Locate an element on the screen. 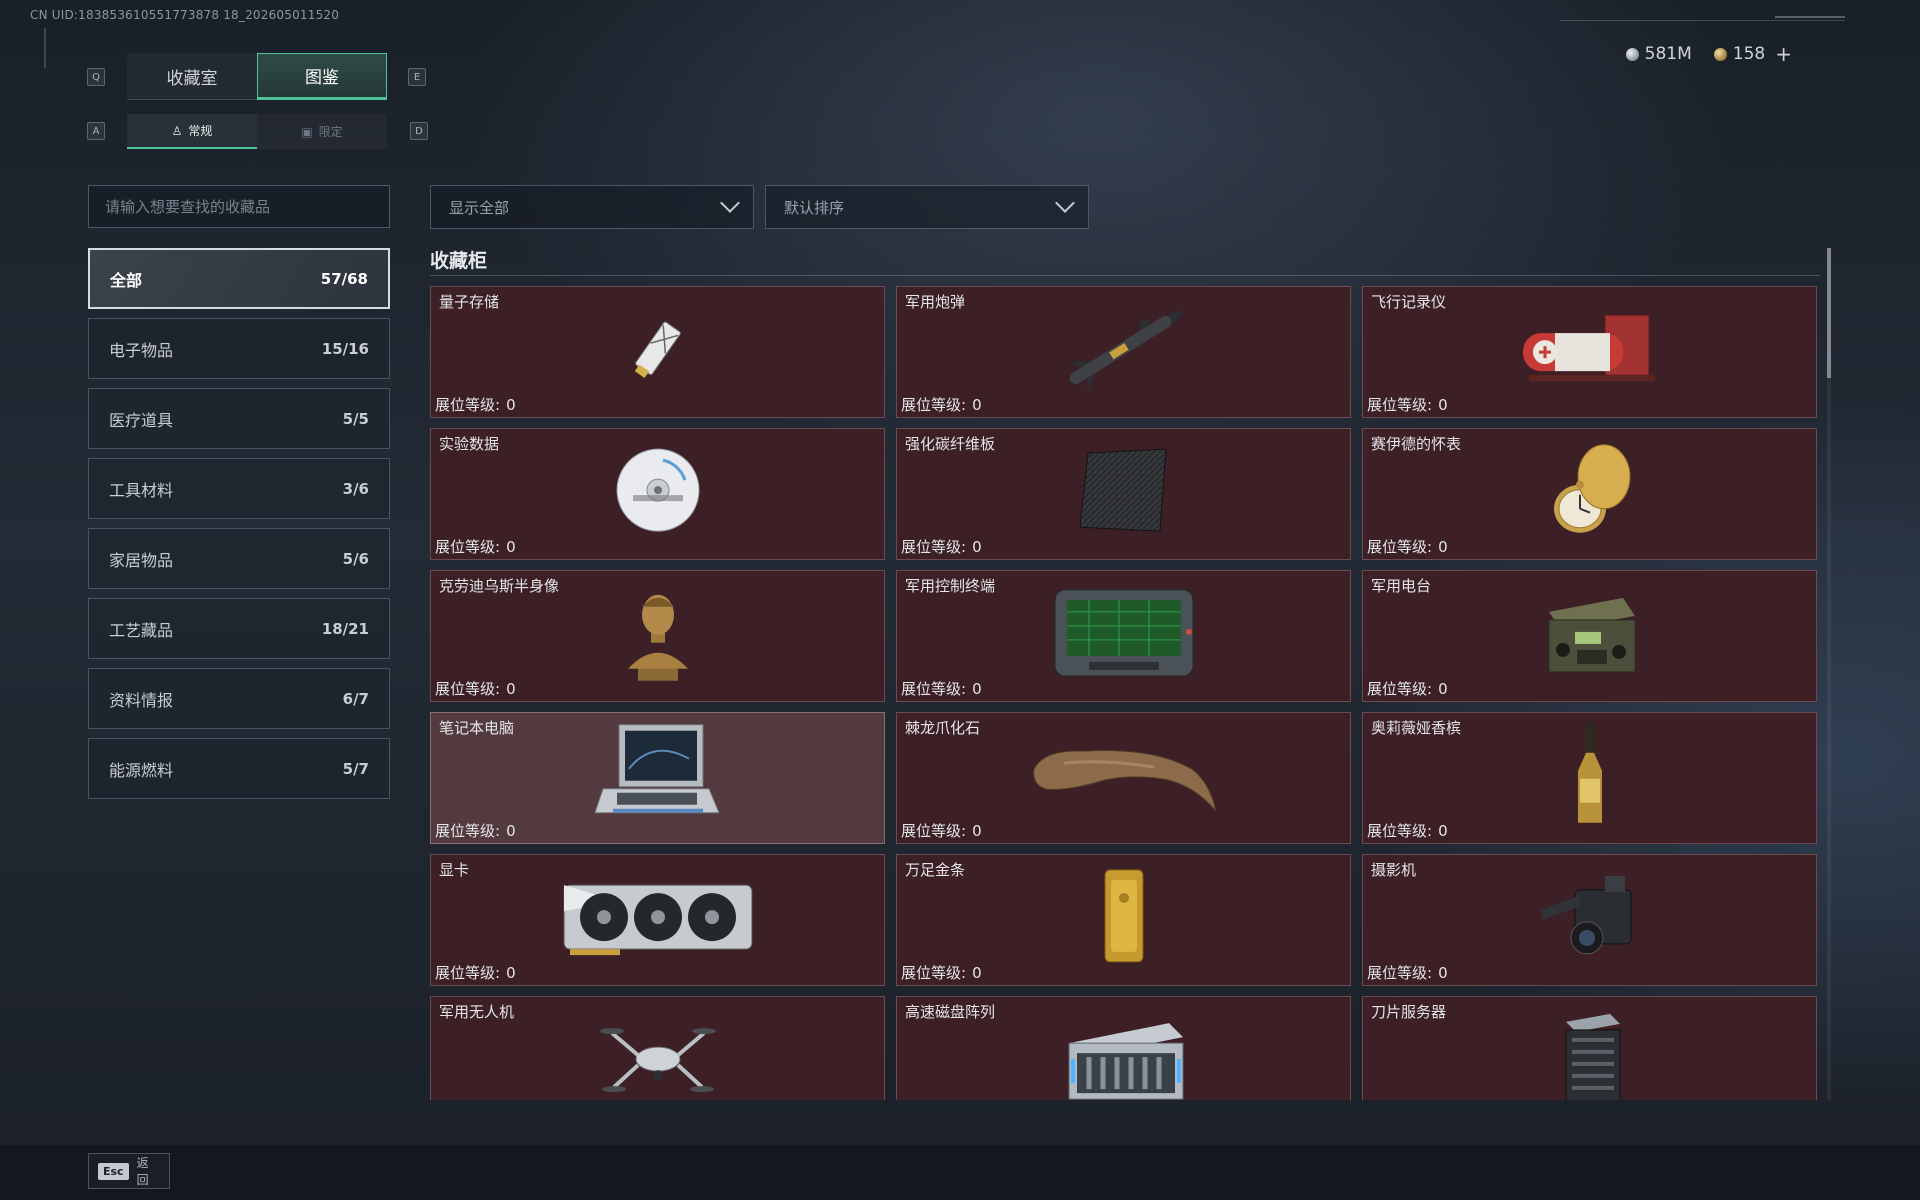  add-currency-button: + is located at coordinates (1783, 54).